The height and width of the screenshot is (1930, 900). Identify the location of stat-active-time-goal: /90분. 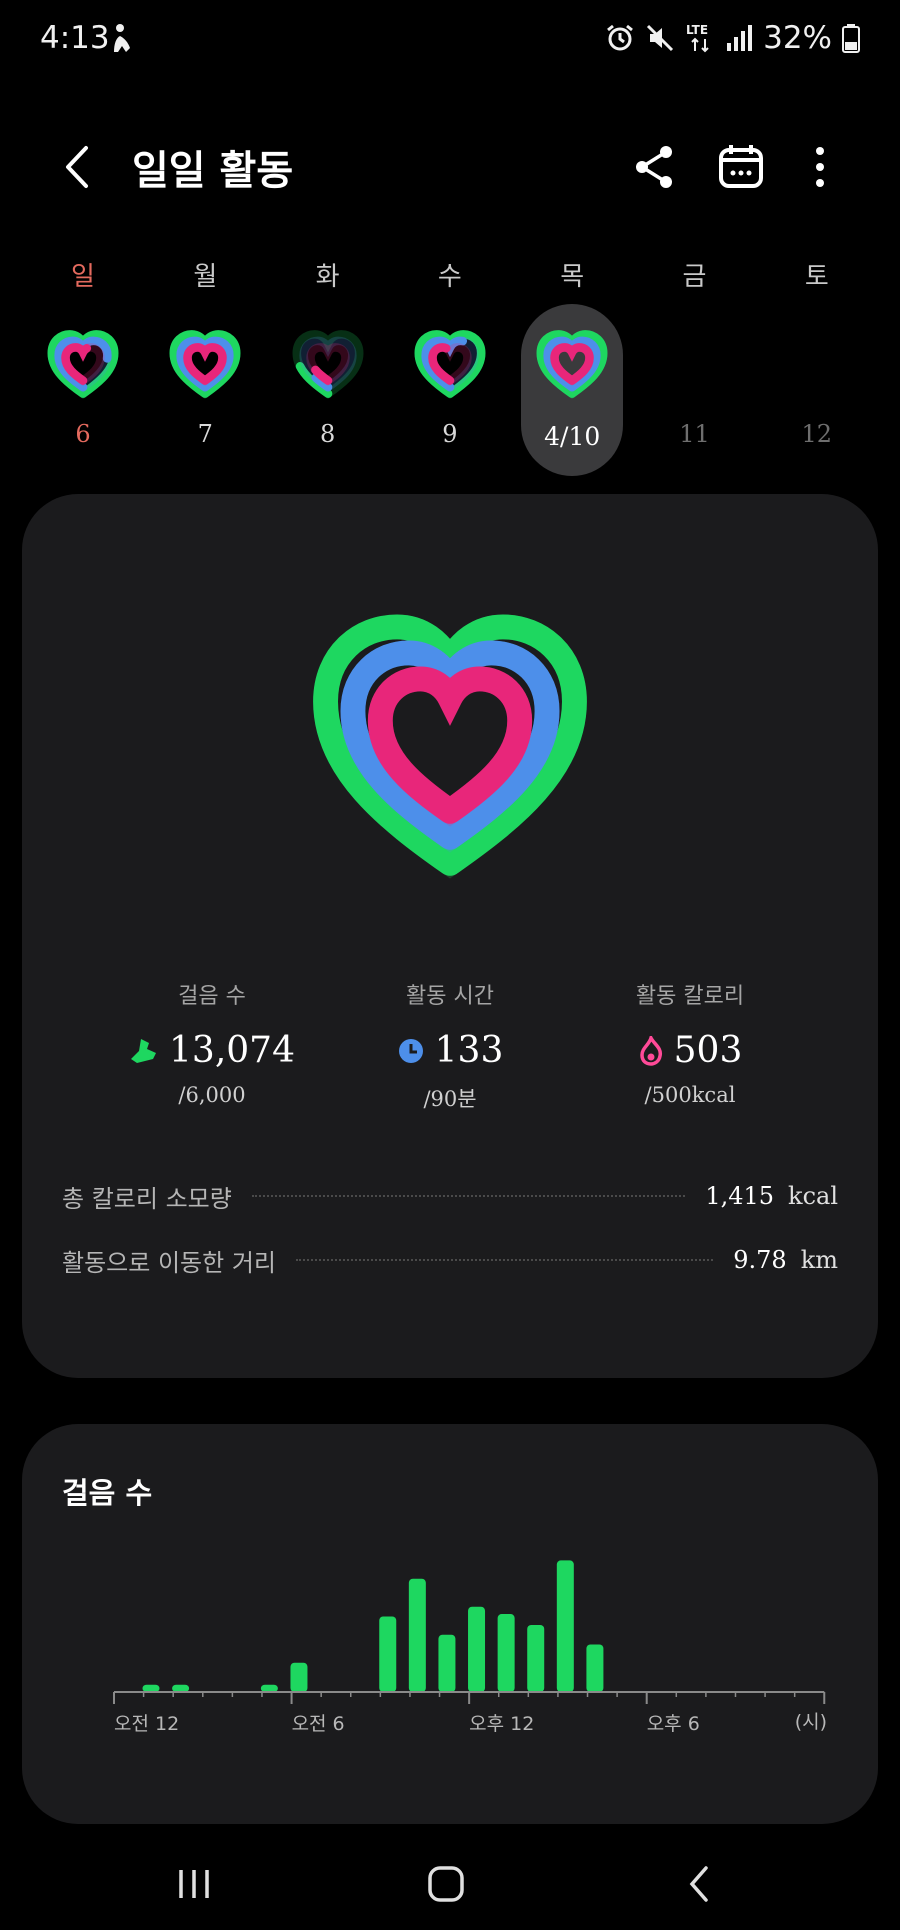
(450, 1099).